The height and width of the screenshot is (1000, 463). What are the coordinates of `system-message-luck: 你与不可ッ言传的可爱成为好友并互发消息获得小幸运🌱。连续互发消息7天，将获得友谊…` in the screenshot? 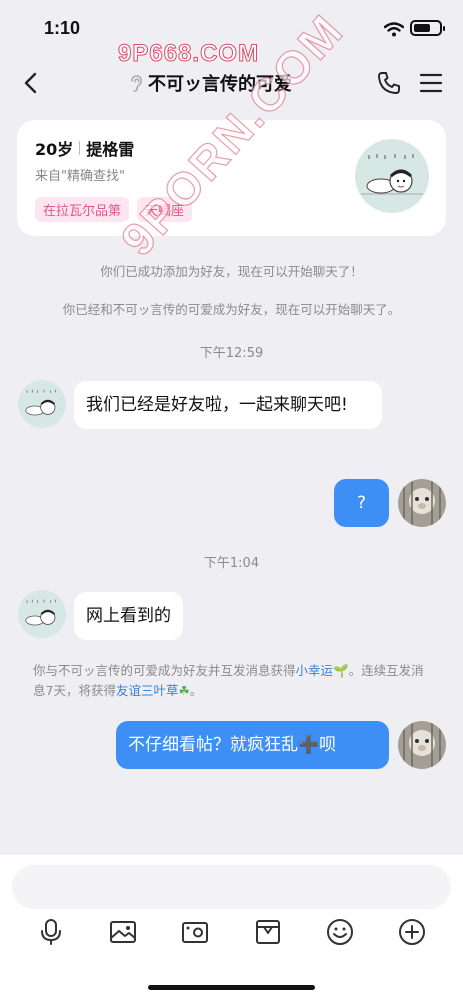 It's located at (233, 681).